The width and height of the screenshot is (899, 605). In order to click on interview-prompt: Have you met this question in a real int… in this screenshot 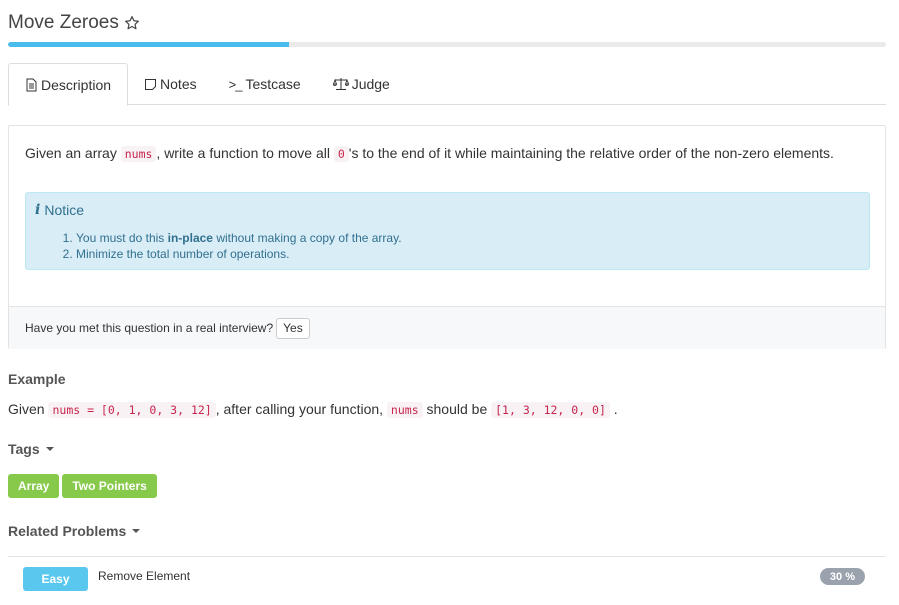, I will do `click(447, 327)`.